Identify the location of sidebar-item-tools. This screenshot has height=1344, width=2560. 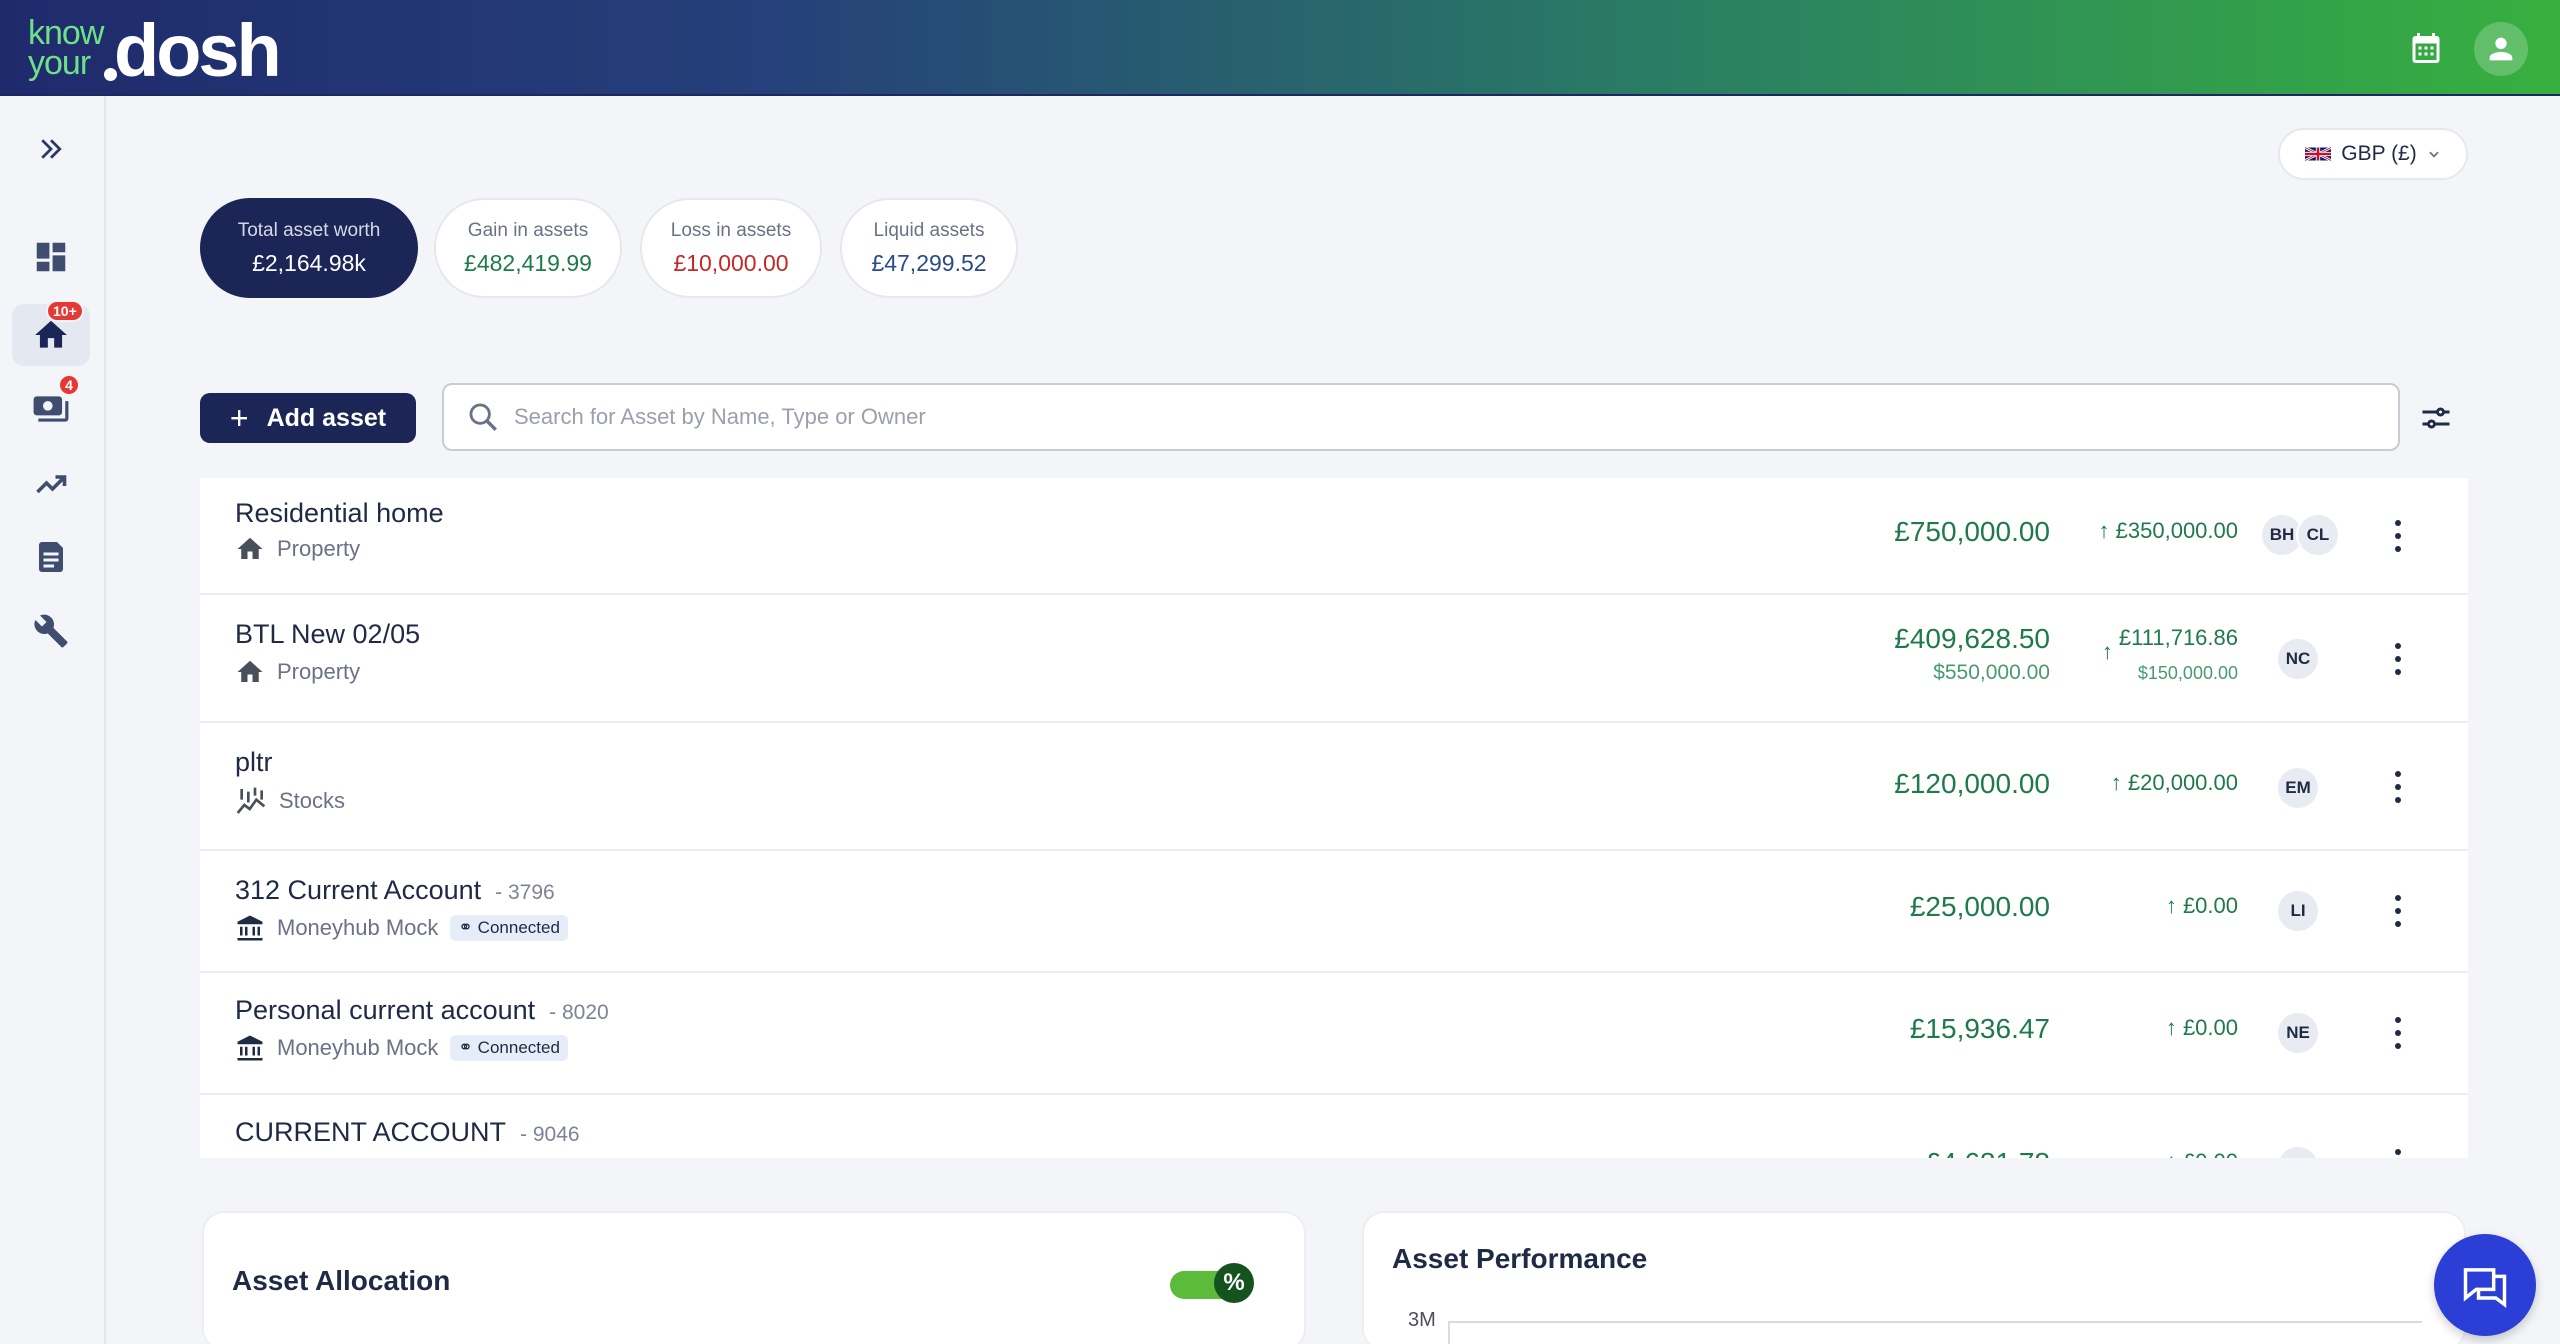
(51, 631).